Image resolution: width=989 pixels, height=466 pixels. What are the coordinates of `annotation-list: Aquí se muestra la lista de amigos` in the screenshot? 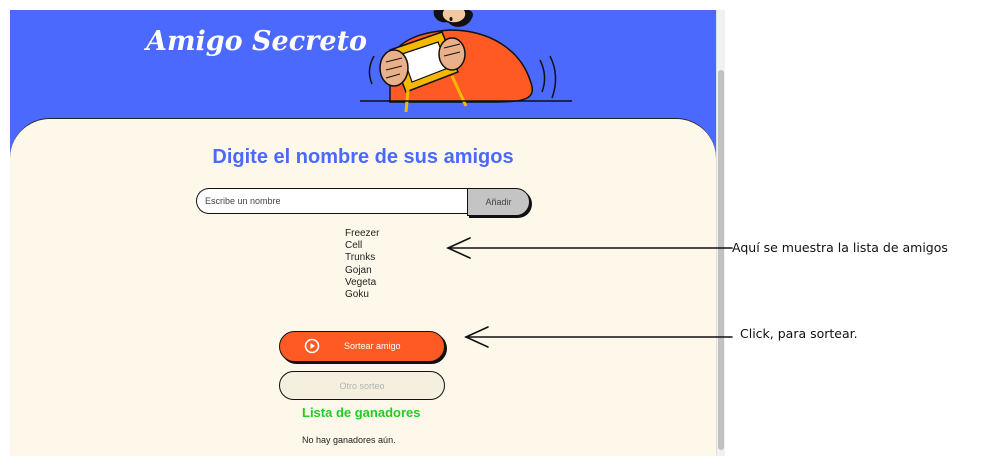 It's located at (840, 247).